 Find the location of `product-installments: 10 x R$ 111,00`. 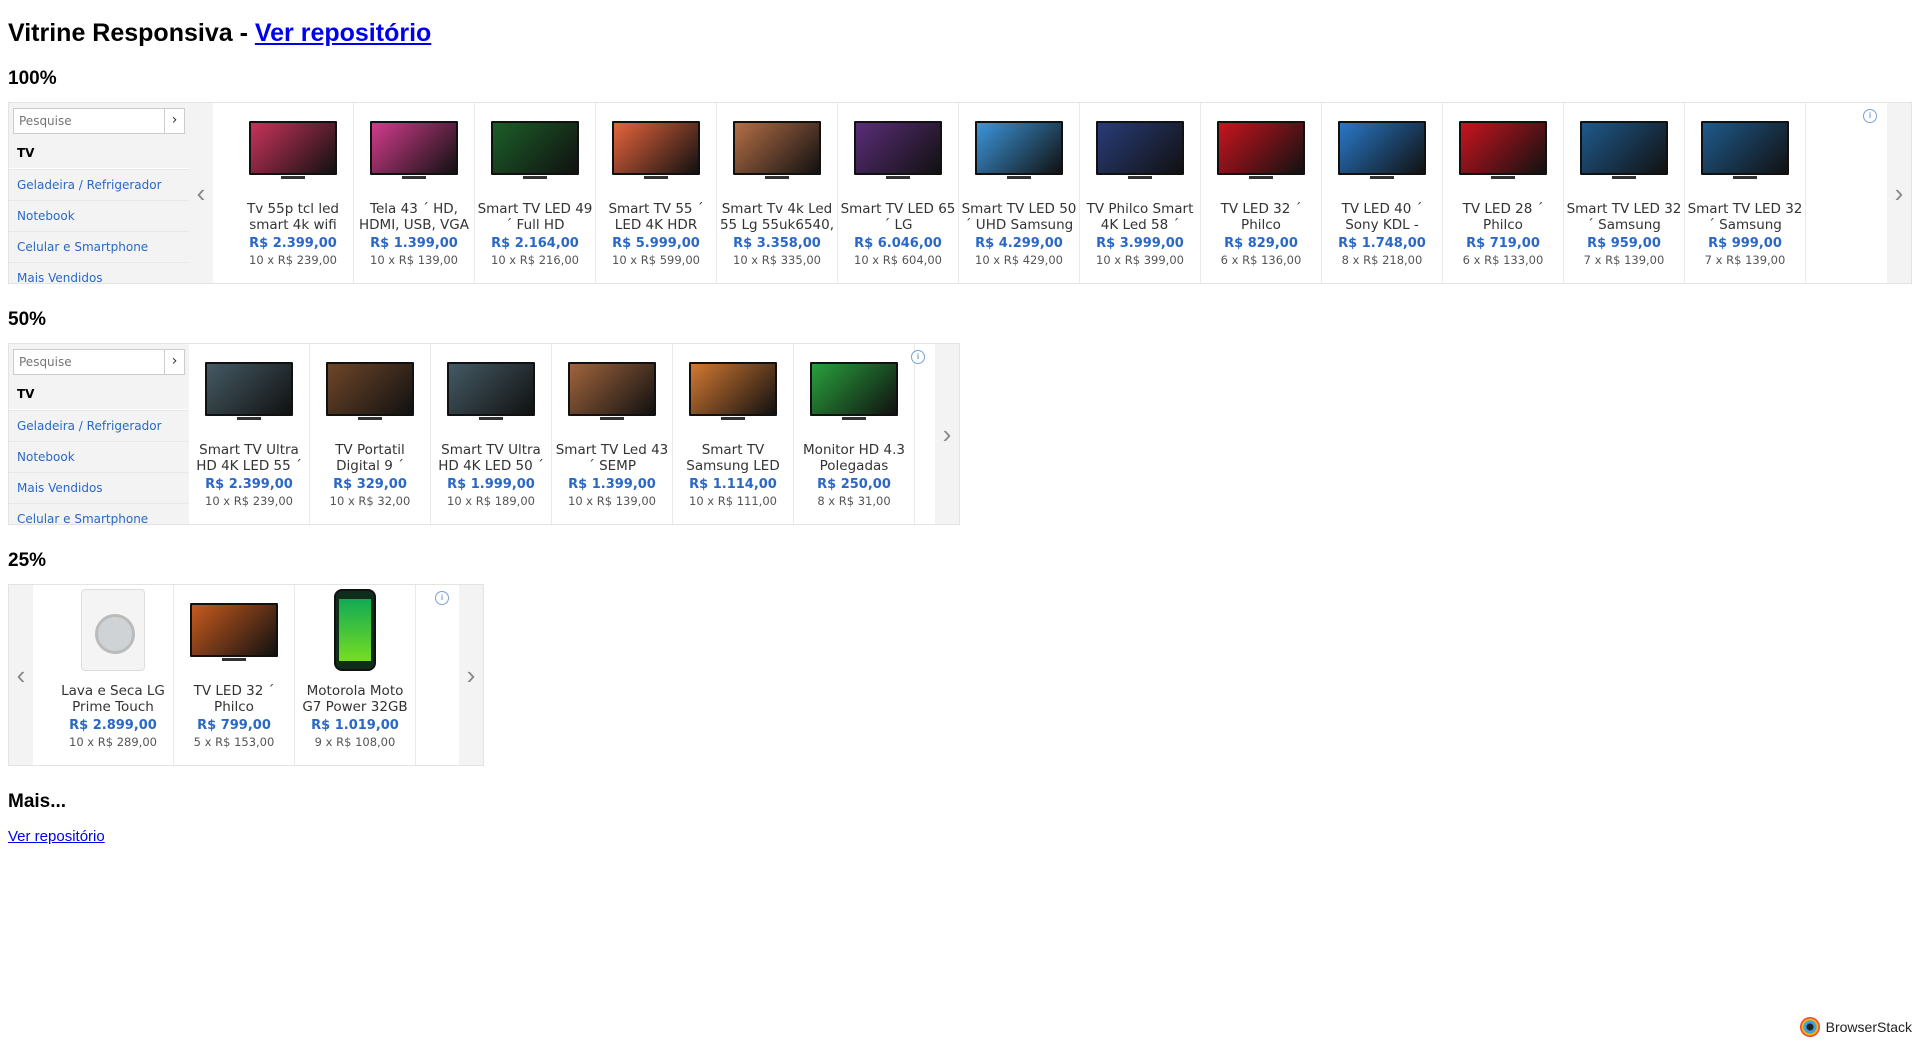

product-installments: 10 x R$ 111,00 is located at coordinates (733, 501).